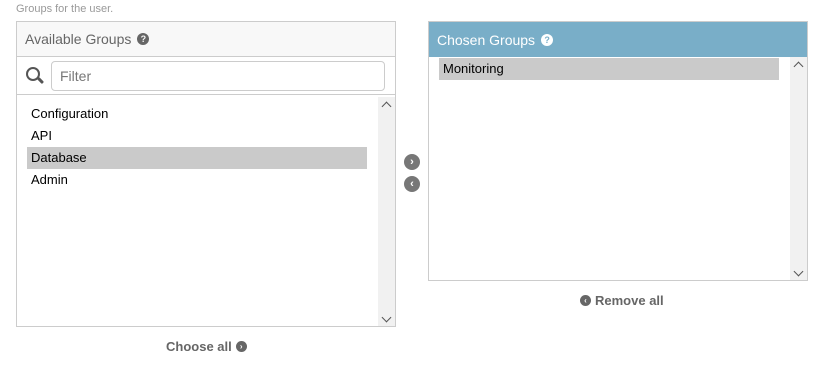 The height and width of the screenshot is (368, 822). I want to click on search-icon, so click(35, 76).